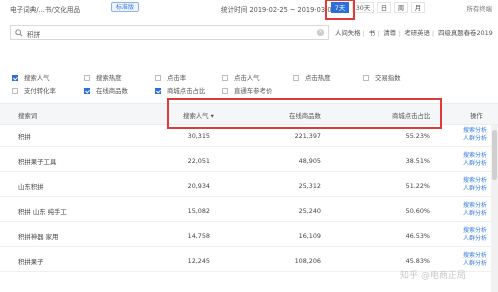  Describe the element at coordinates (417, 161) in the screenshot. I see `ratio-cell: 38.51%` at that location.